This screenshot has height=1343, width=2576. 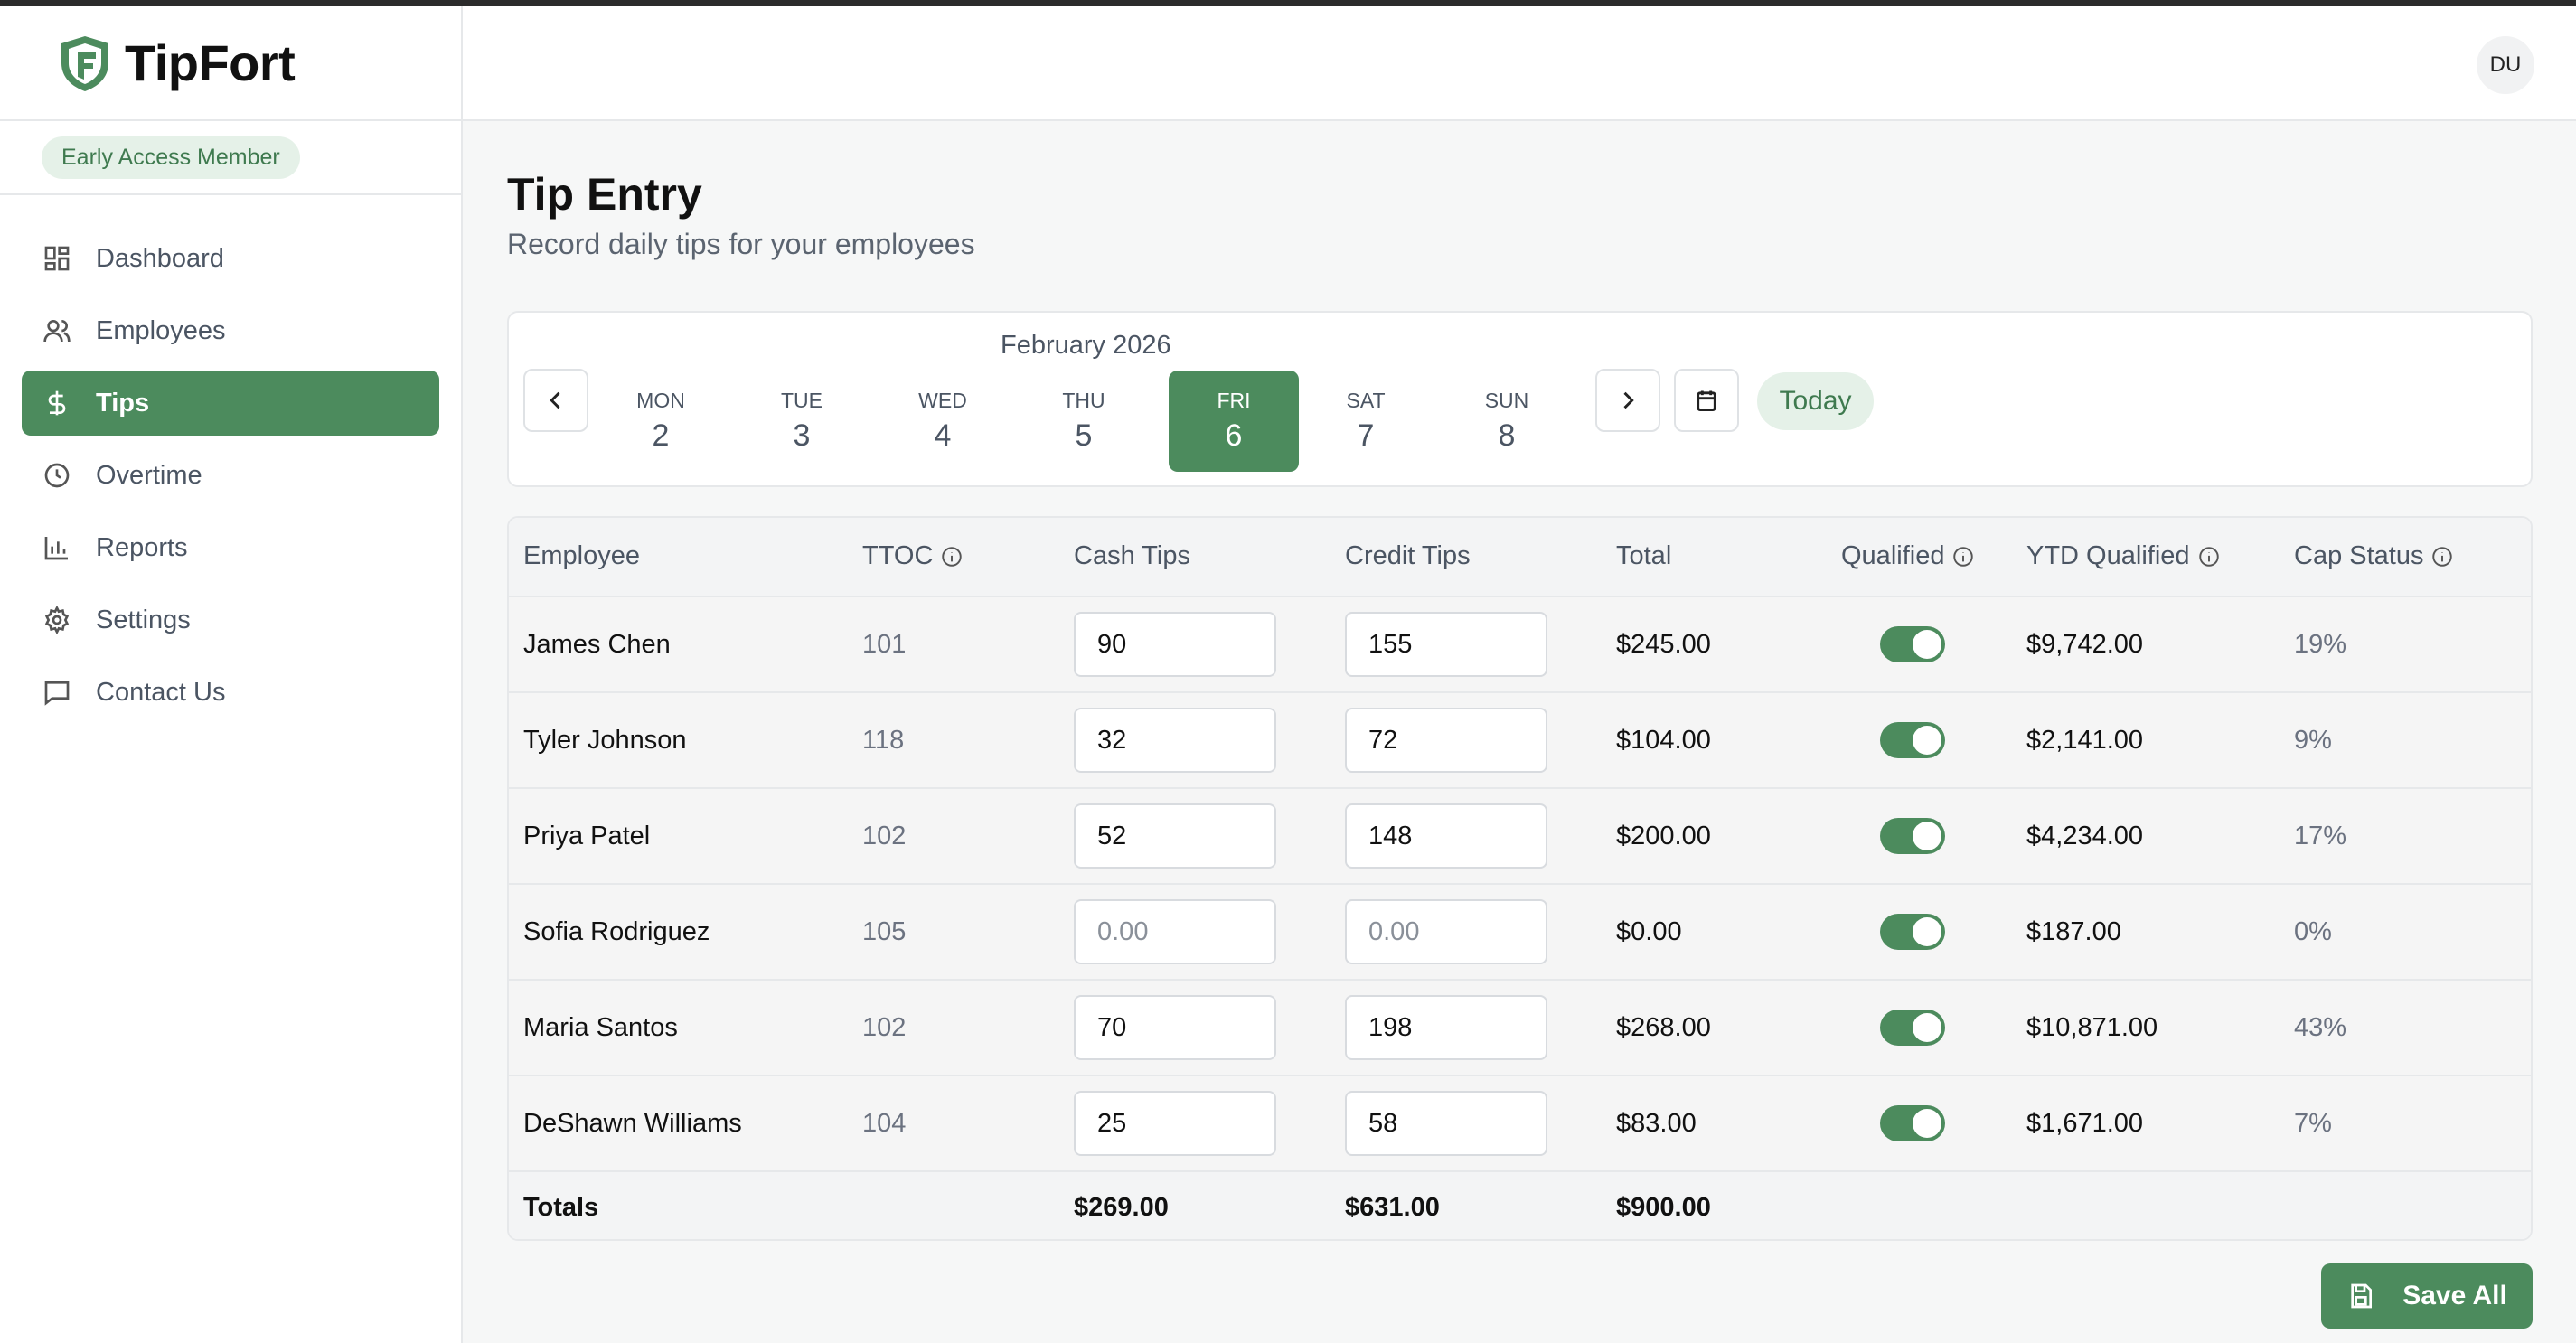 What do you see at coordinates (1908, 556) in the screenshot?
I see `col-qualified: Qualified` at bounding box center [1908, 556].